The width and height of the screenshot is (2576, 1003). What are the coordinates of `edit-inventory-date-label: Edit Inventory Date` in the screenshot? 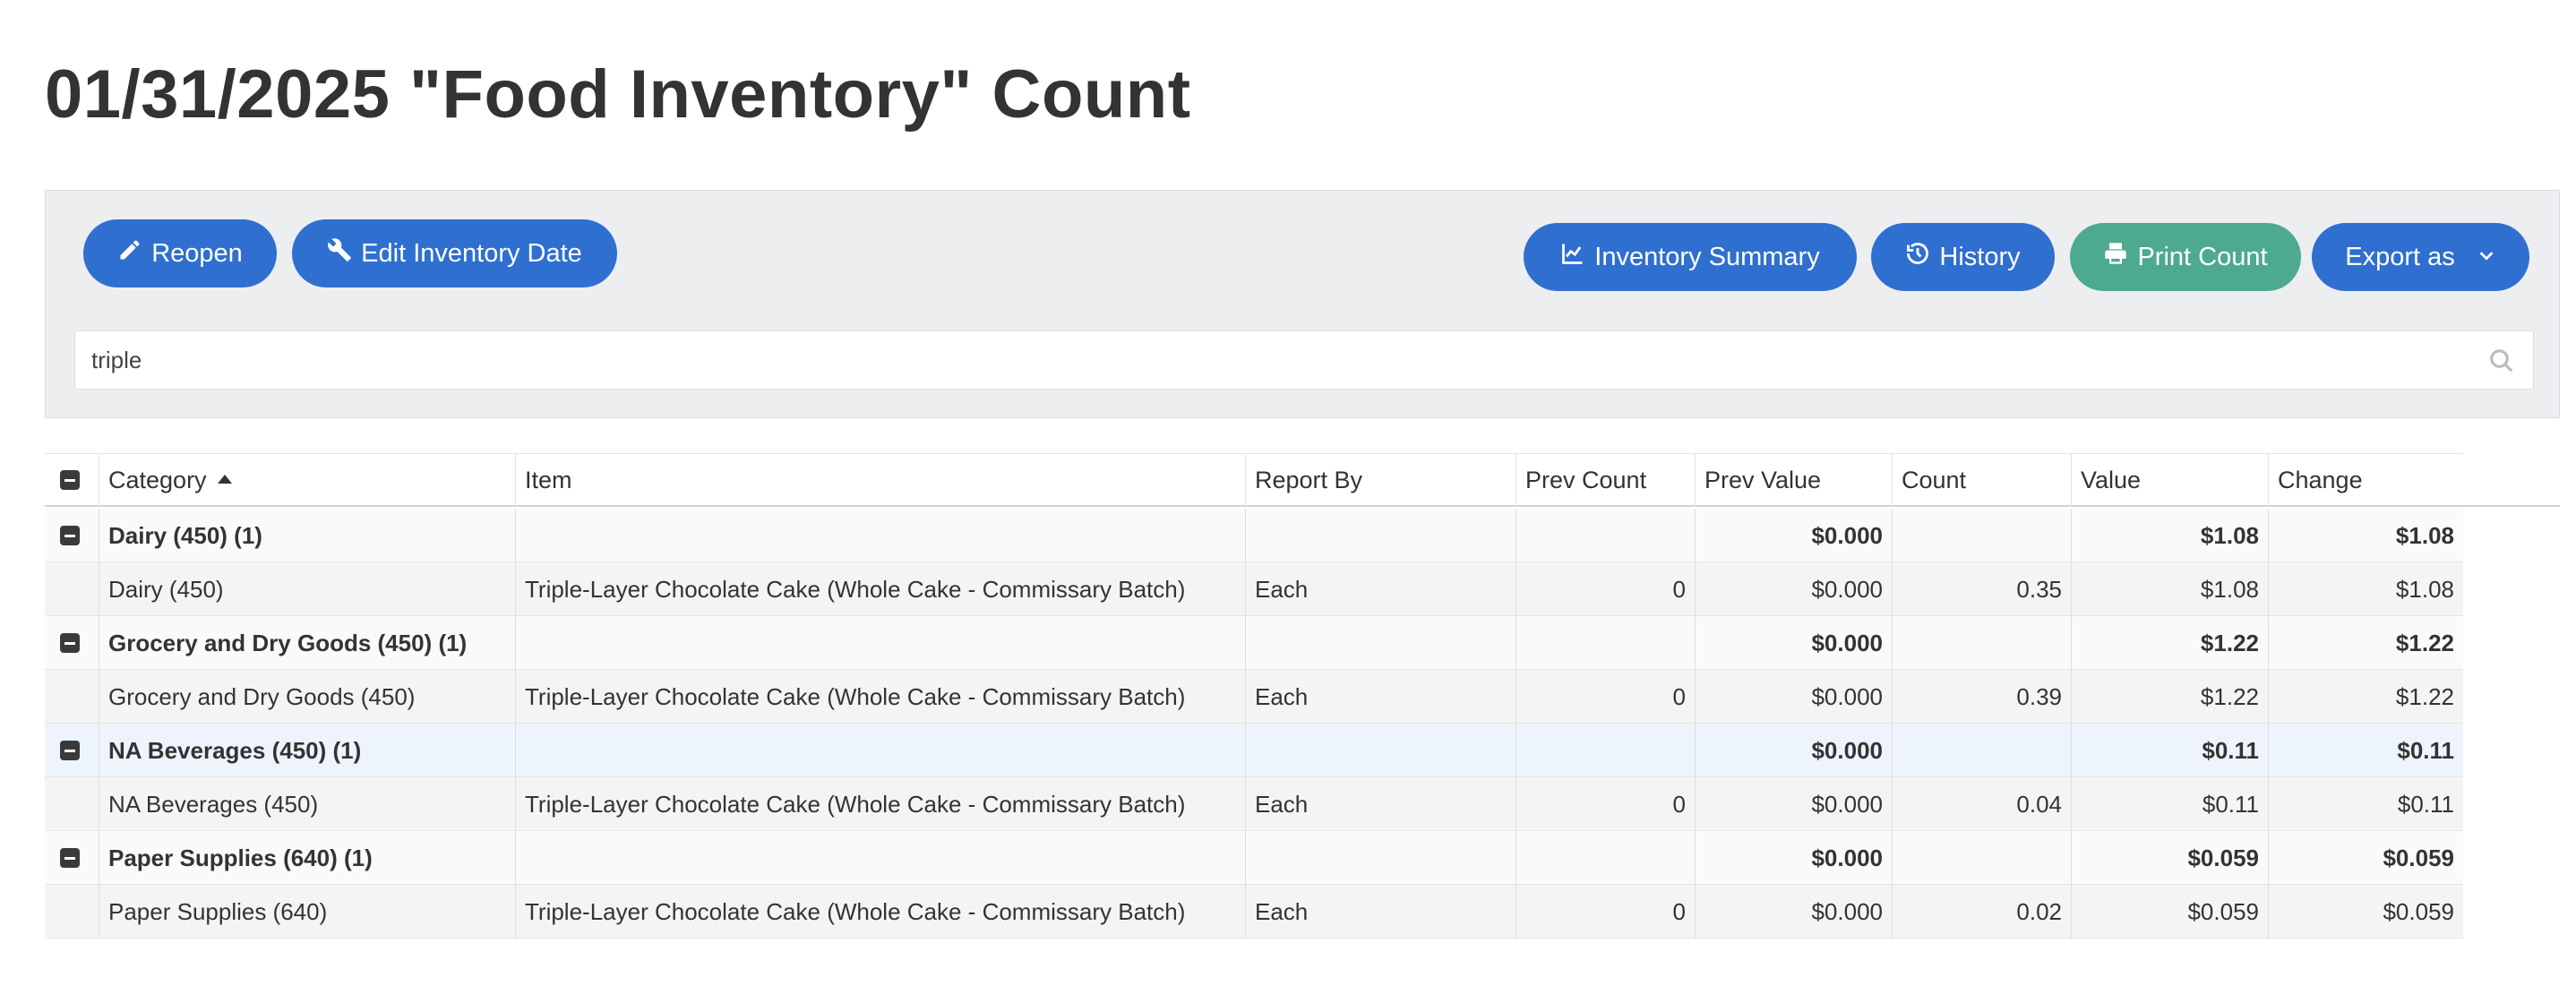 It's located at (471, 253).